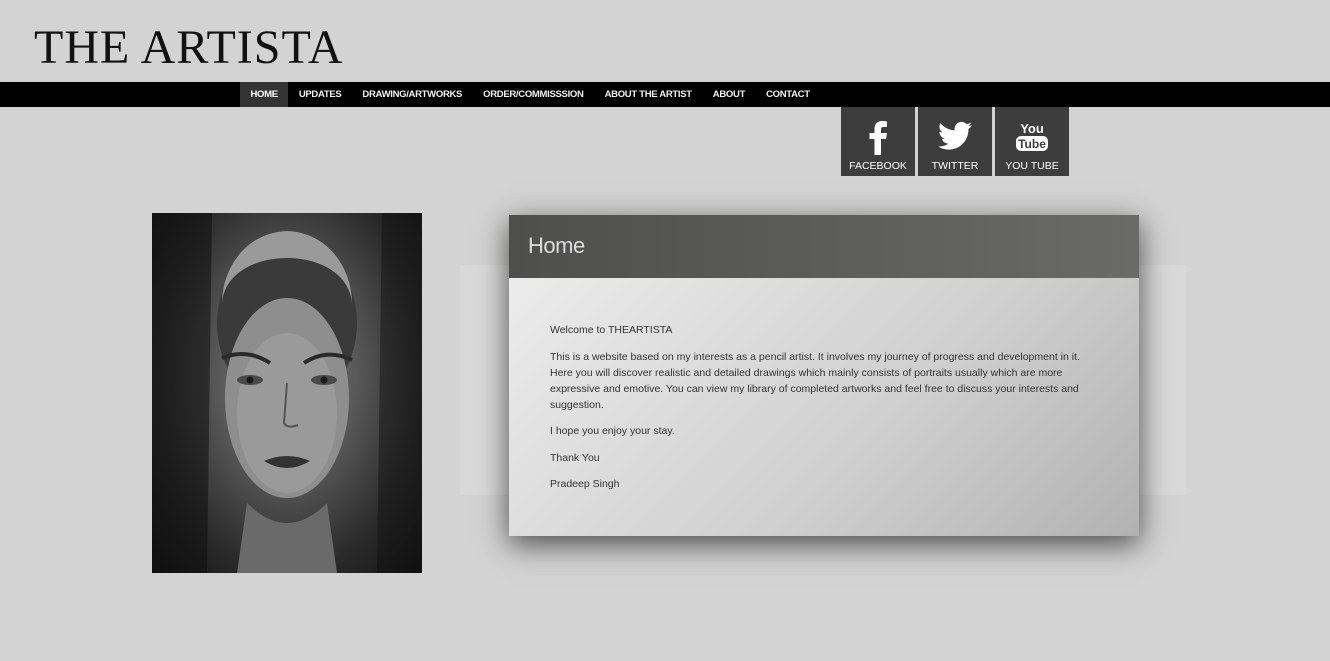 The height and width of the screenshot is (661, 1330). Describe the element at coordinates (575, 457) in the screenshot. I see `thanks-text: Thank You` at that location.